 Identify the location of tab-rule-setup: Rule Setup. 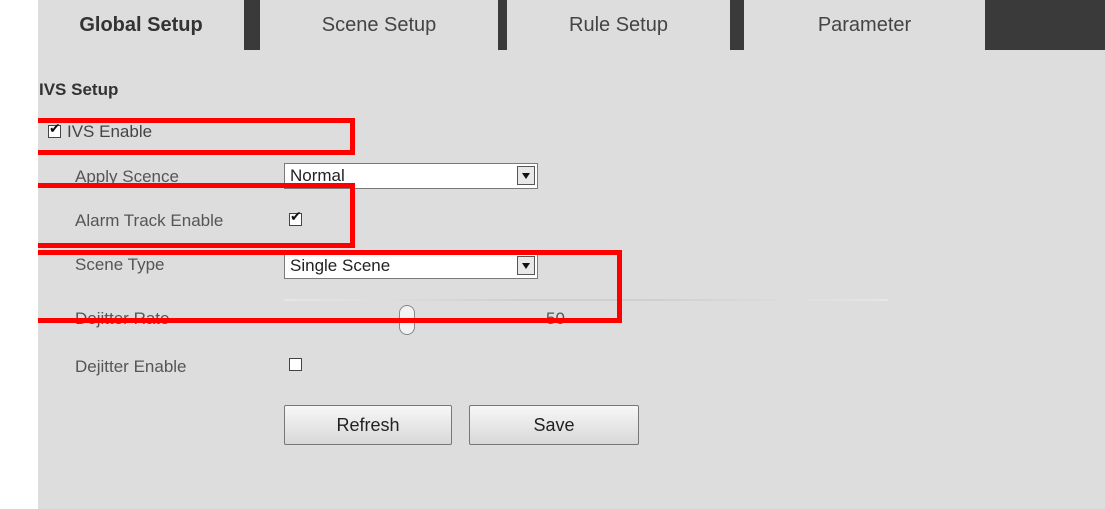
(618, 25).